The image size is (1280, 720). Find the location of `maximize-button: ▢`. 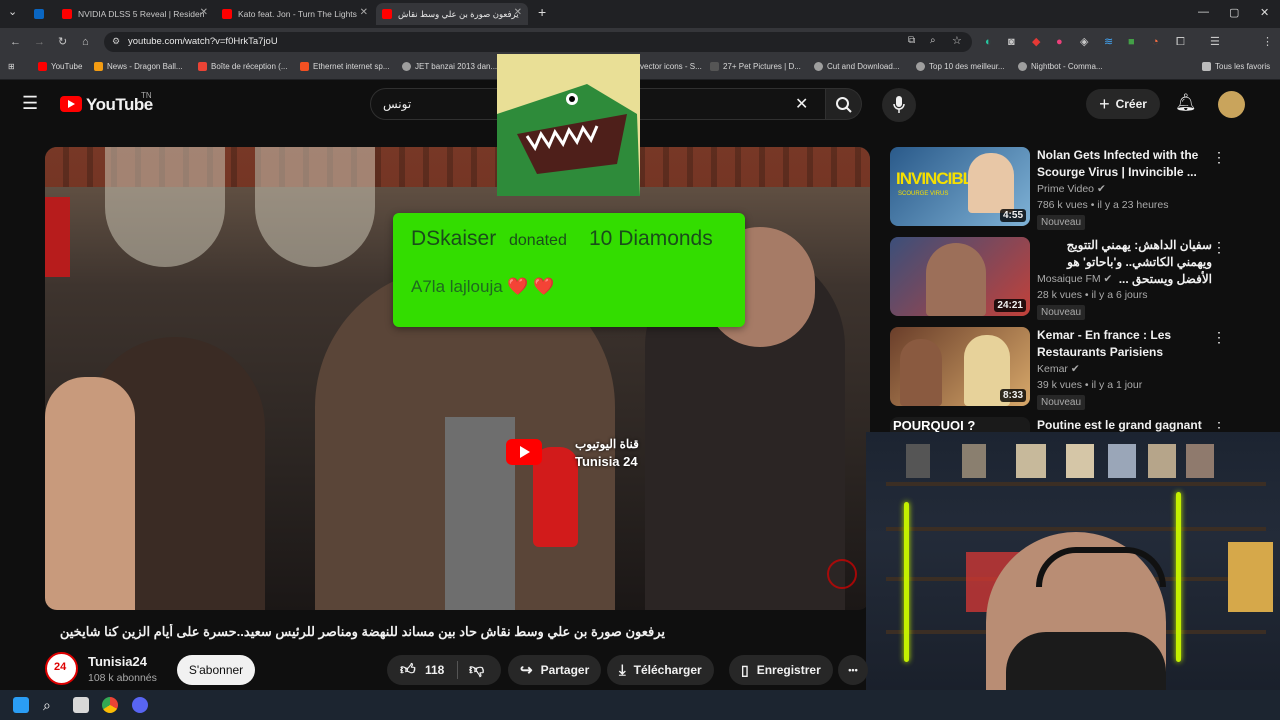

maximize-button: ▢ is located at coordinates (1234, 12).